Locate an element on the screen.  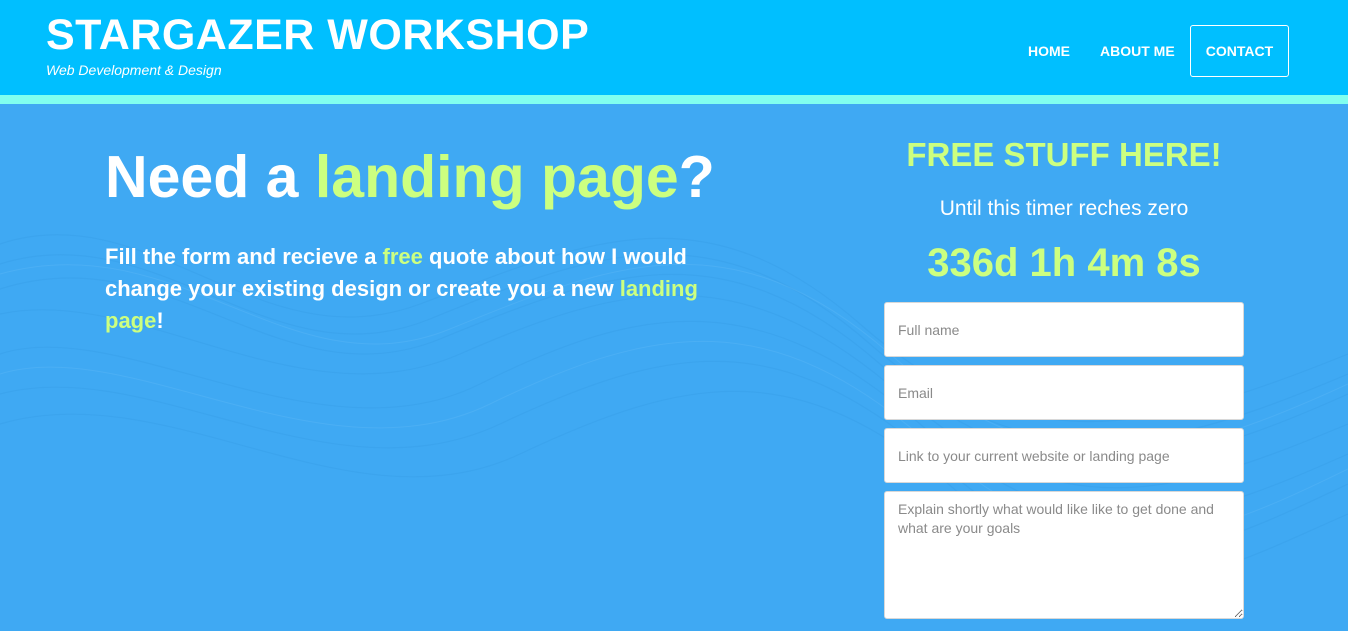
website-link-input is located at coordinates (1064, 455).